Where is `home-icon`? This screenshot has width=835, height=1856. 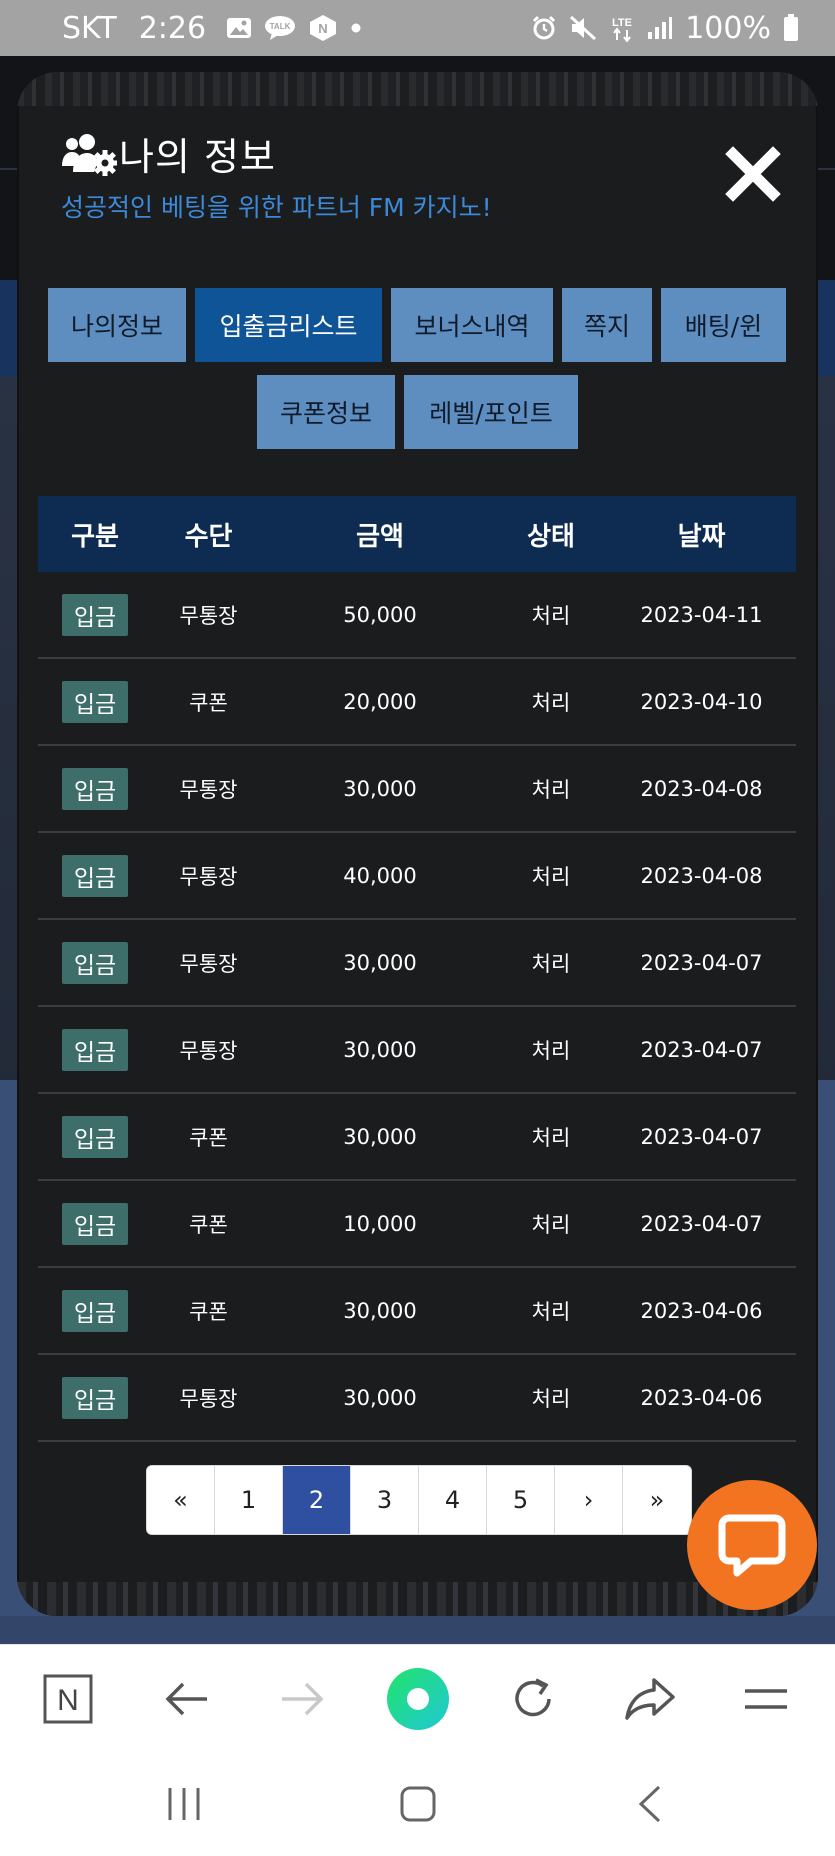 home-icon is located at coordinates (418, 1804).